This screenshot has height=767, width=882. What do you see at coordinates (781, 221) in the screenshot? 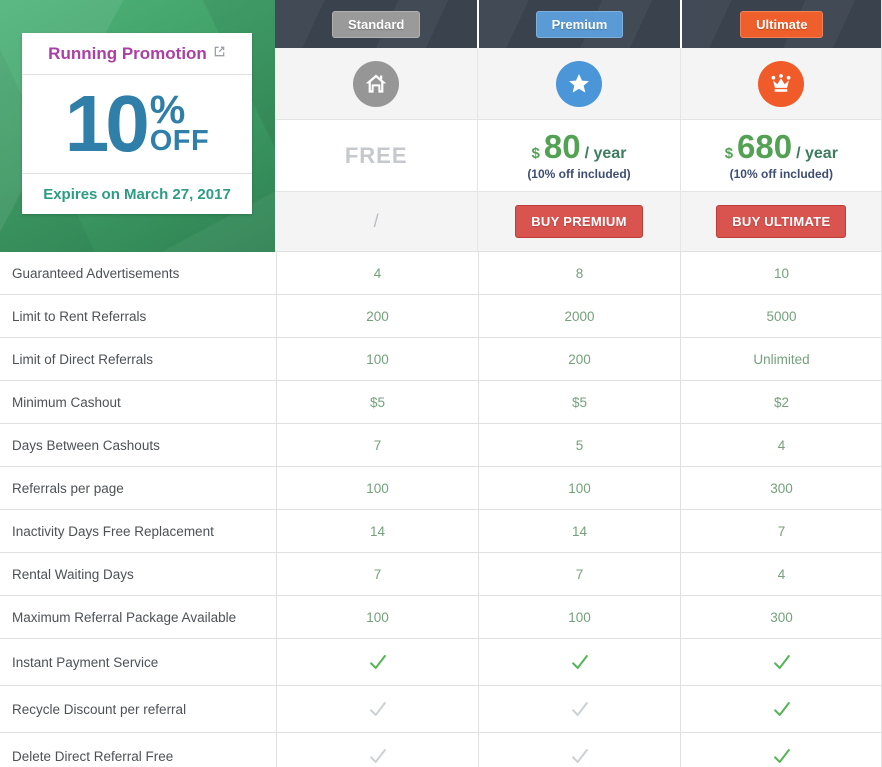
I see `buy-ultimate-button: BUY ULTIMATE` at bounding box center [781, 221].